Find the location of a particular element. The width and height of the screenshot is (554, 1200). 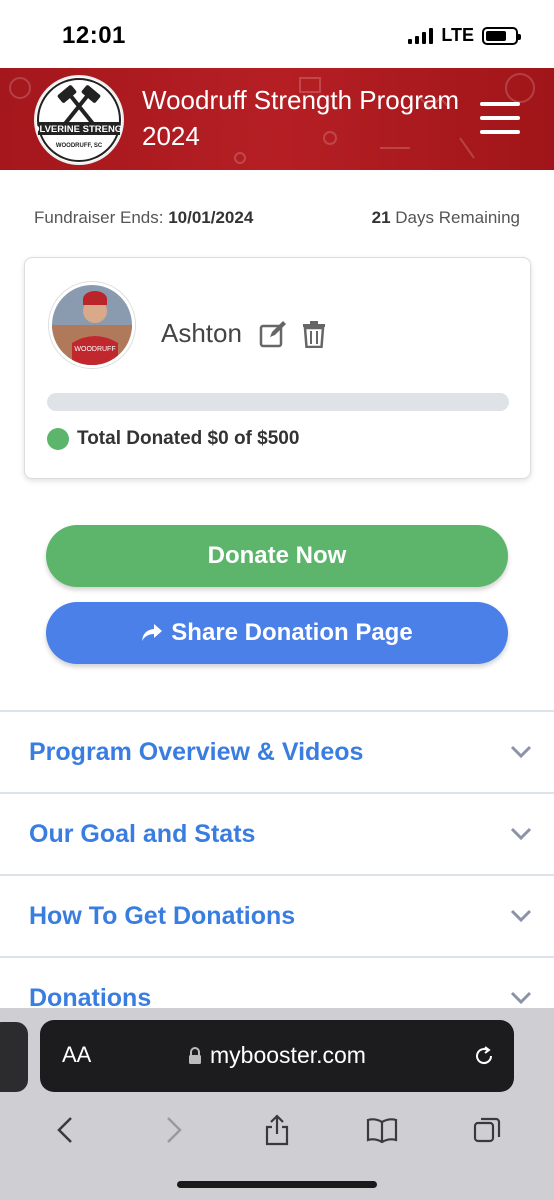

accordion-title: How To Get Donations is located at coordinates (162, 915).